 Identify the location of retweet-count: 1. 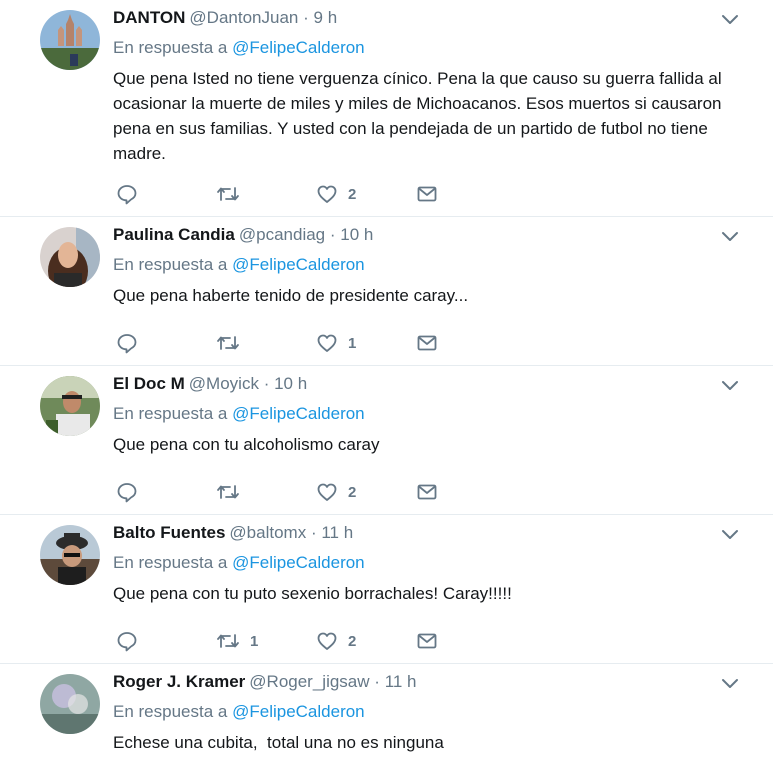
(254, 641).